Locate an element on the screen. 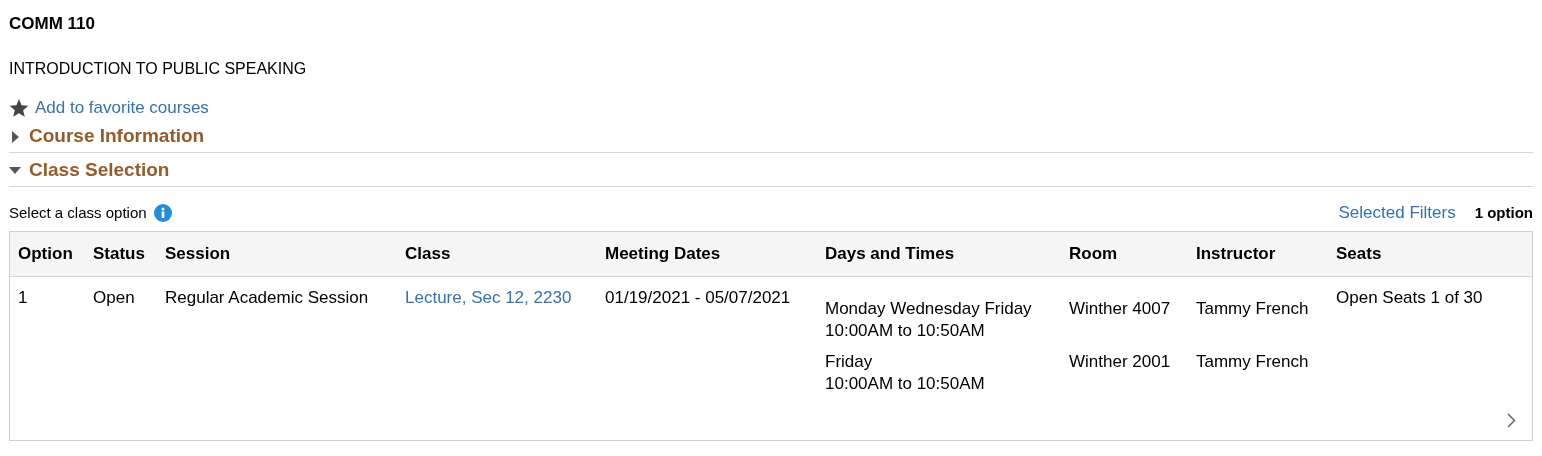 This screenshot has width=1542, height=456. favorite-link: Add to favorite courses is located at coordinates (122, 108).